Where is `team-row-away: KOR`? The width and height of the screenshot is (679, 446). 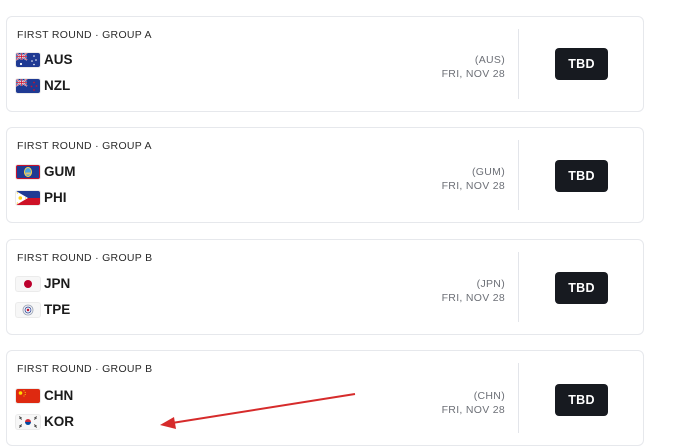
team-row-away: KOR is located at coordinates (45, 421).